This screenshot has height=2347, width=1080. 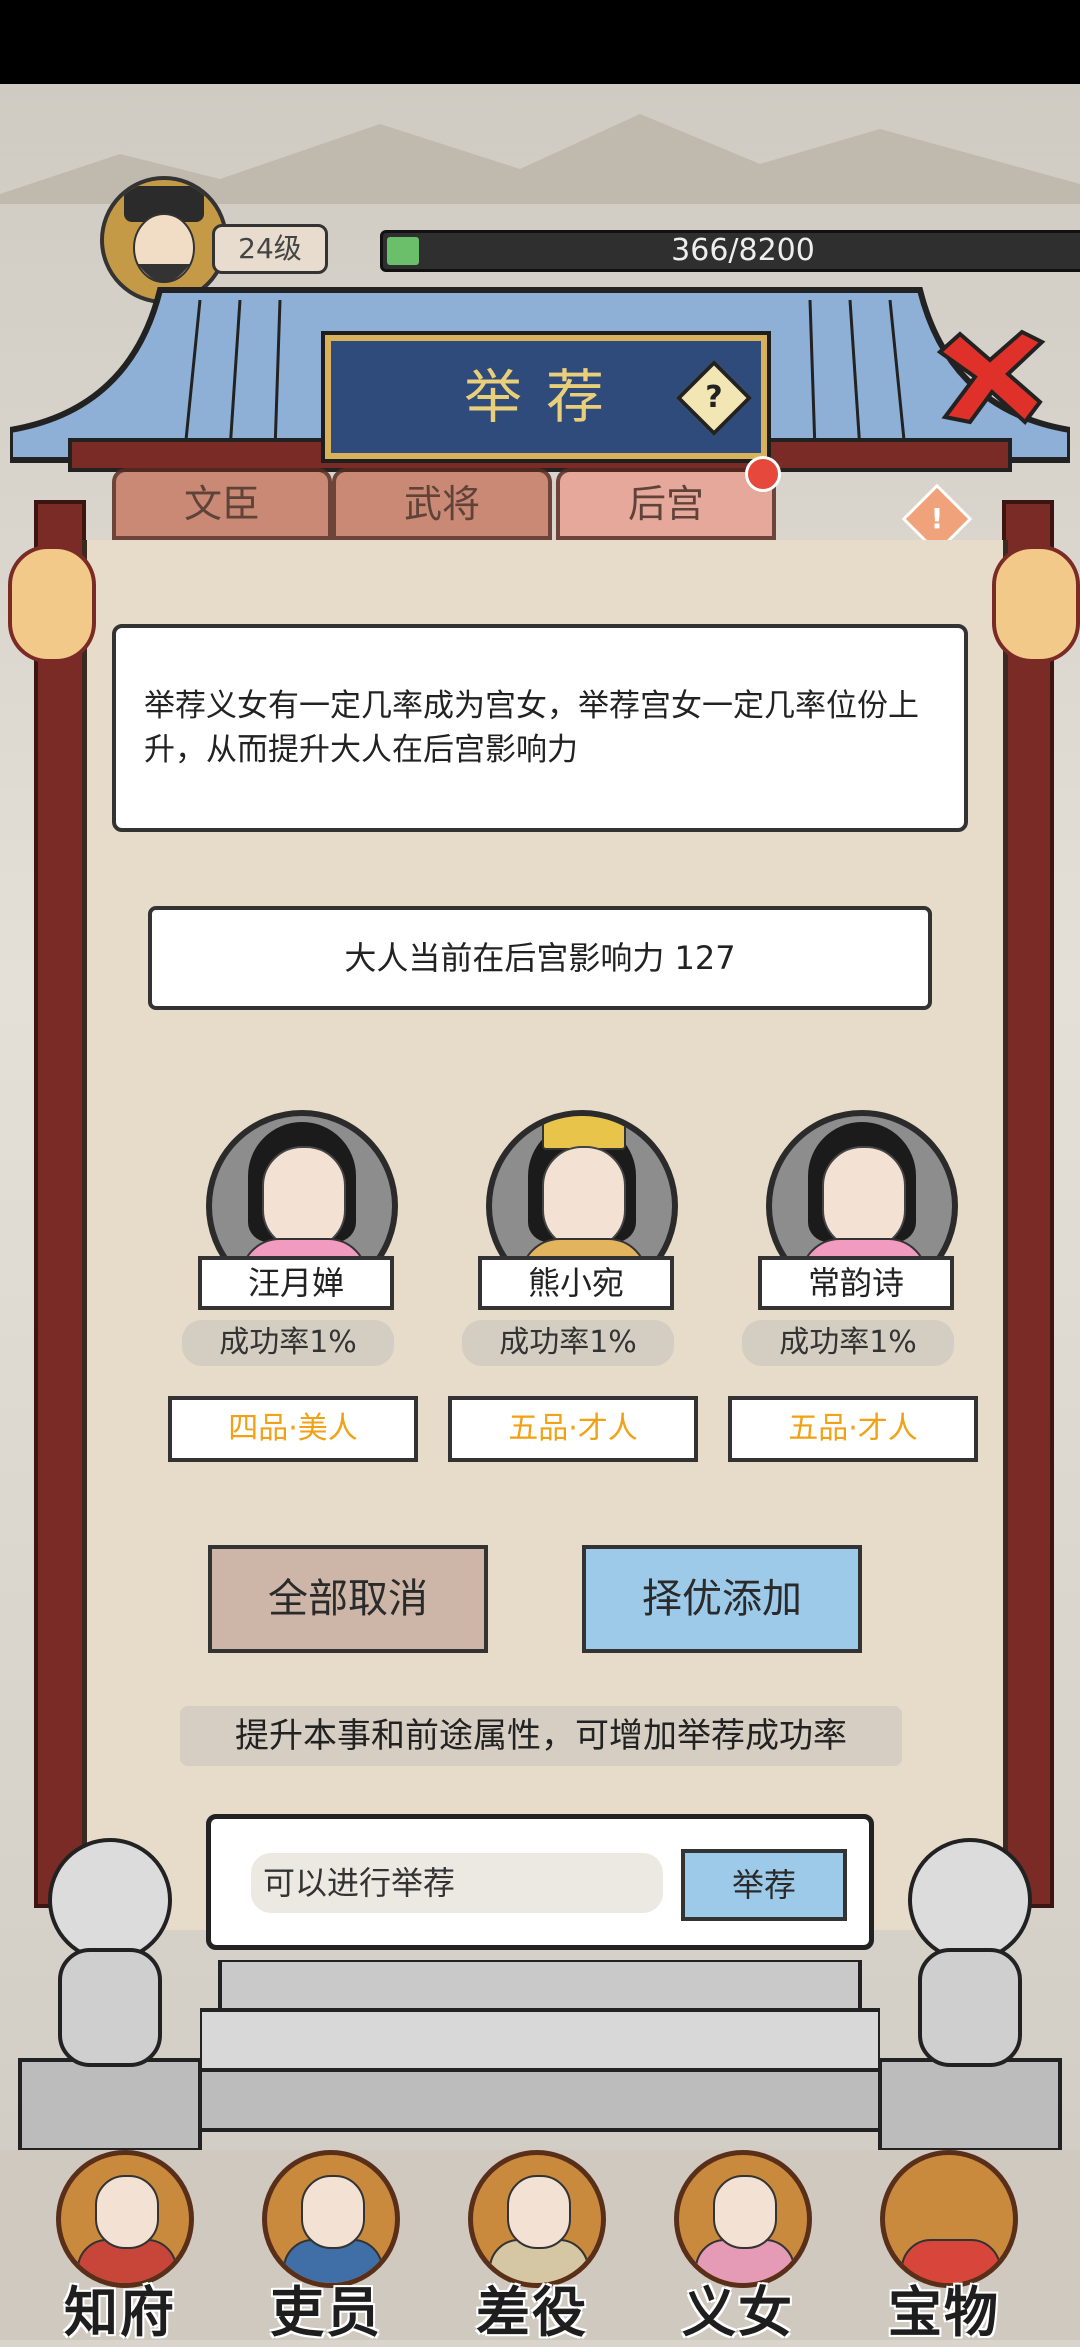 What do you see at coordinates (764, 1885) in the screenshot?
I see `recommend-button: 举荐` at bounding box center [764, 1885].